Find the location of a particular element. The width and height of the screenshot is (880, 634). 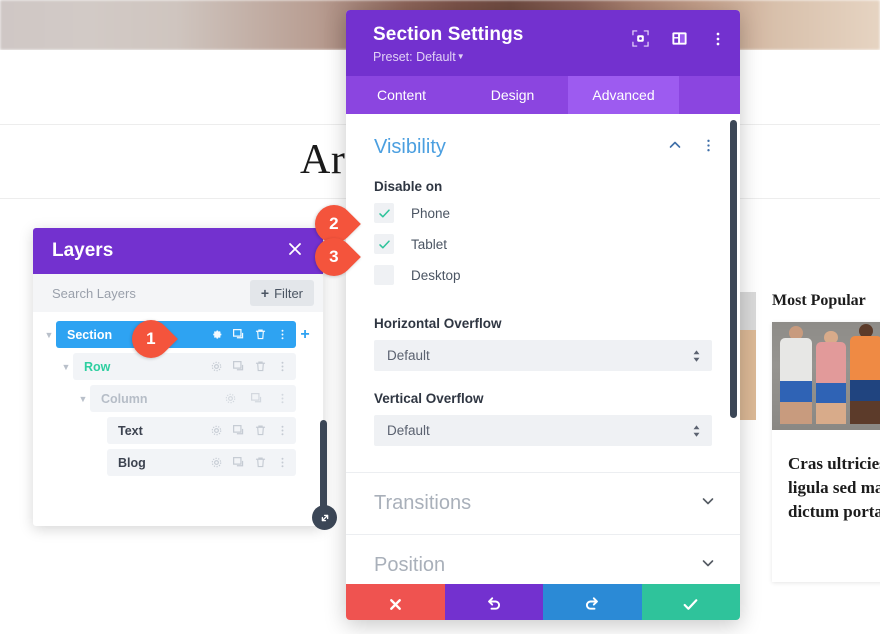

layers-tree: ▼ Section + ▼ Row ▼ Column Text Blog is located at coordinates (178, 394).